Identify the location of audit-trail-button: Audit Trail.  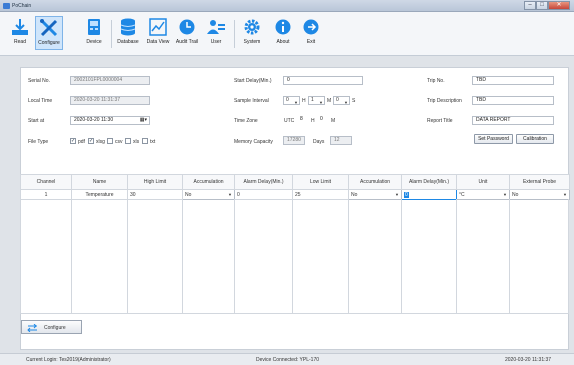
(187, 33).